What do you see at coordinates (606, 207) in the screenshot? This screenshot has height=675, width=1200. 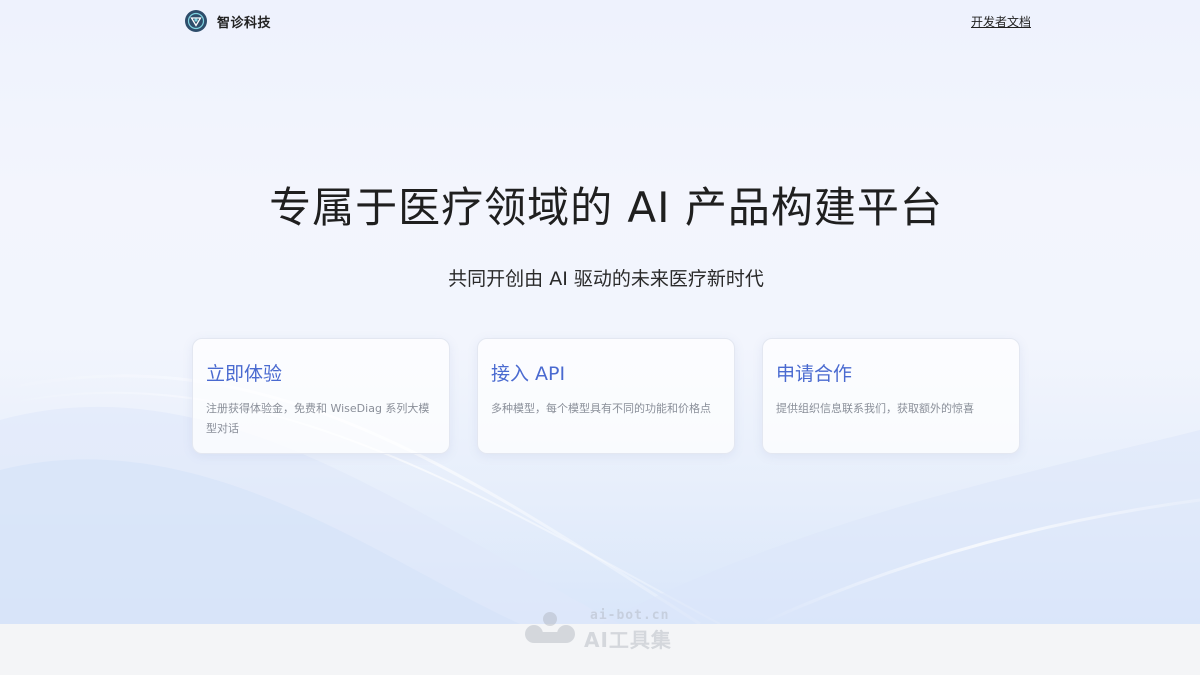 I see `page-title: 专属于医疗领域的 AI 产品构建平台` at bounding box center [606, 207].